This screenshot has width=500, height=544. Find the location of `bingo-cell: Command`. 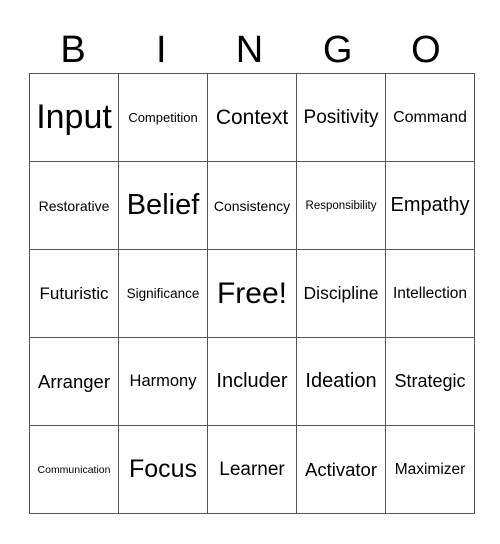

bingo-cell: Command is located at coordinates (430, 117).